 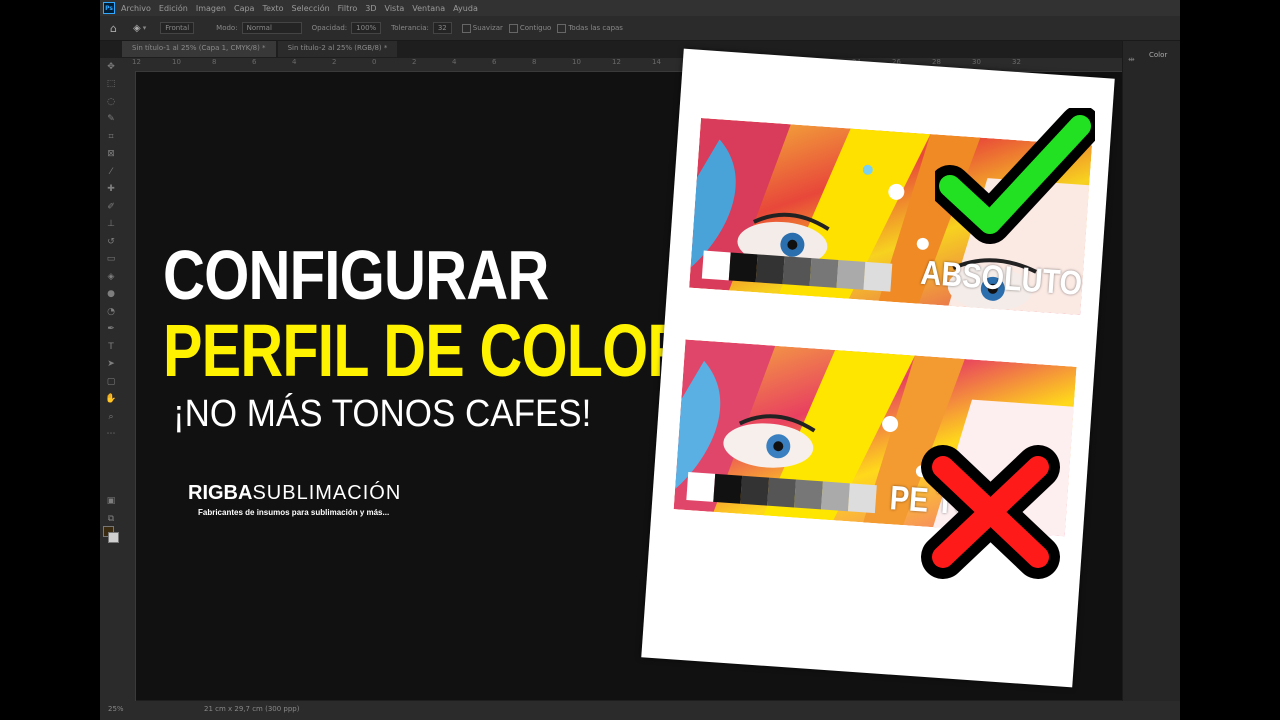 I want to click on opacity-label: Opacidad:, so click(x=329, y=28).